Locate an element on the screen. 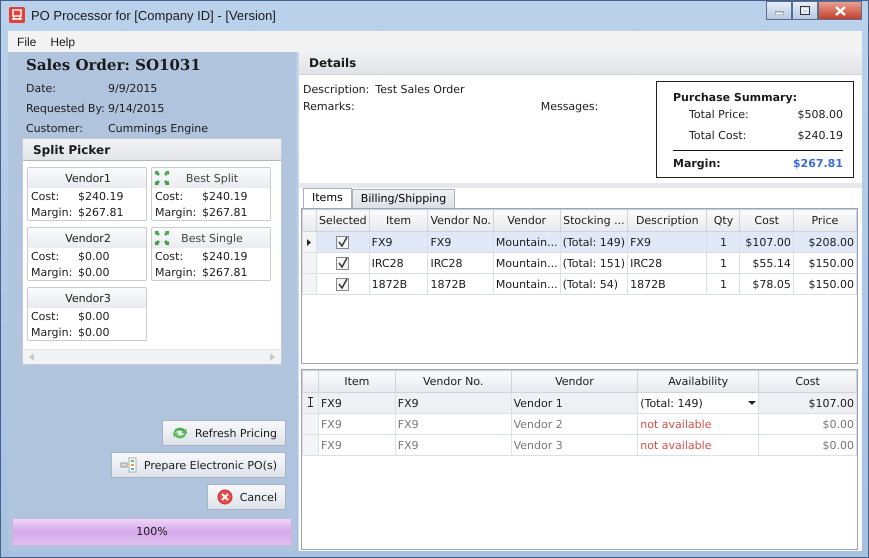 This screenshot has width=869, height=558. tab: Billing/Shipping is located at coordinates (404, 198).